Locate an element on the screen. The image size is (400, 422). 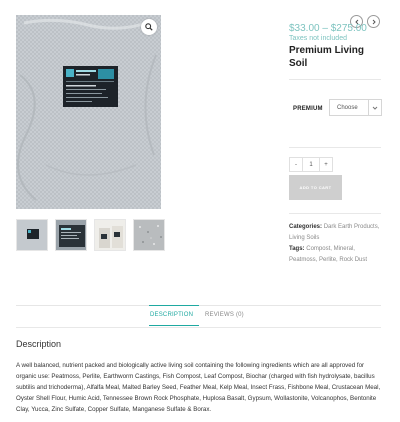
tag-link: Peatmoss is located at coordinates (302, 260).